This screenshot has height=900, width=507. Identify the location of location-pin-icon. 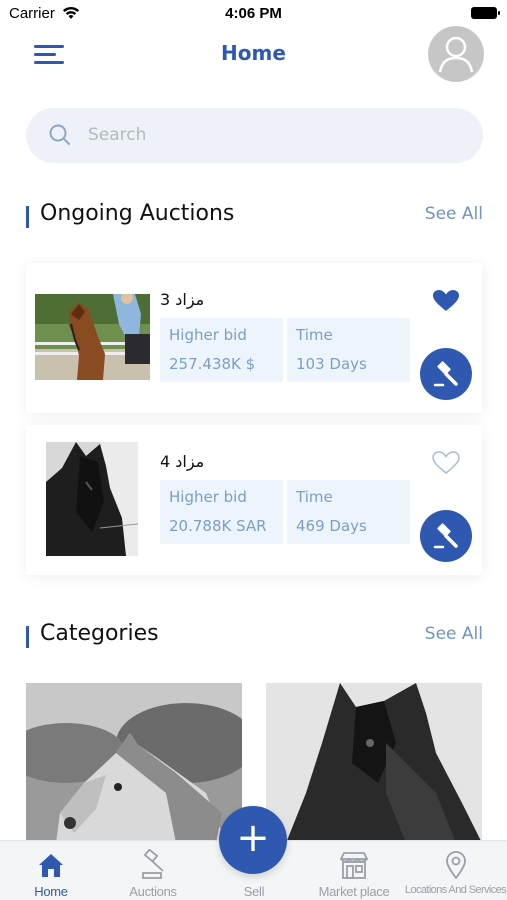
(456, 865).